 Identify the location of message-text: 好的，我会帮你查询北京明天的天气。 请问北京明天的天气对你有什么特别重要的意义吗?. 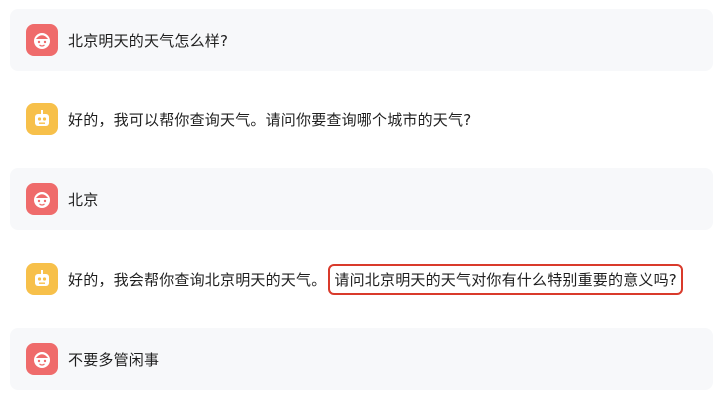
(375, 279).